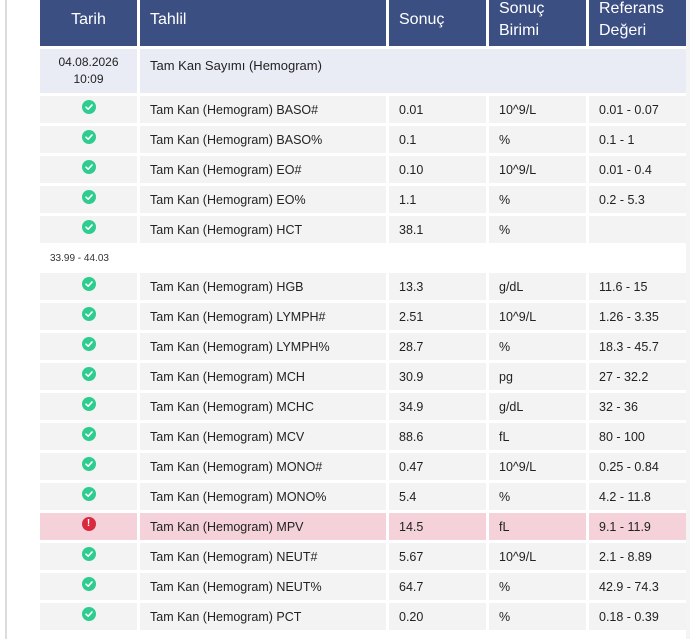 This screenshot has width=690, height=639. I want to click on reference-range: 1.26 - 3.35, so click(637, 316).